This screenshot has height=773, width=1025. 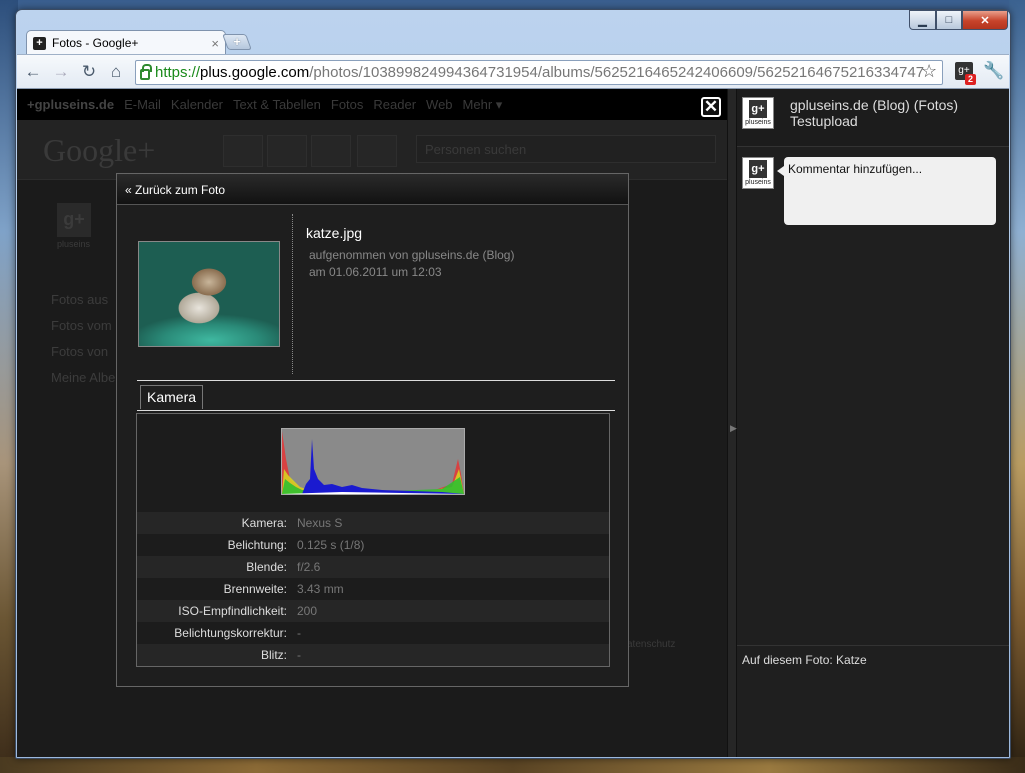 What do you see at coordinates (33, 72) in the screenshot?
I see `back-arrow-icon: ←` at bounding box center [33, 72].